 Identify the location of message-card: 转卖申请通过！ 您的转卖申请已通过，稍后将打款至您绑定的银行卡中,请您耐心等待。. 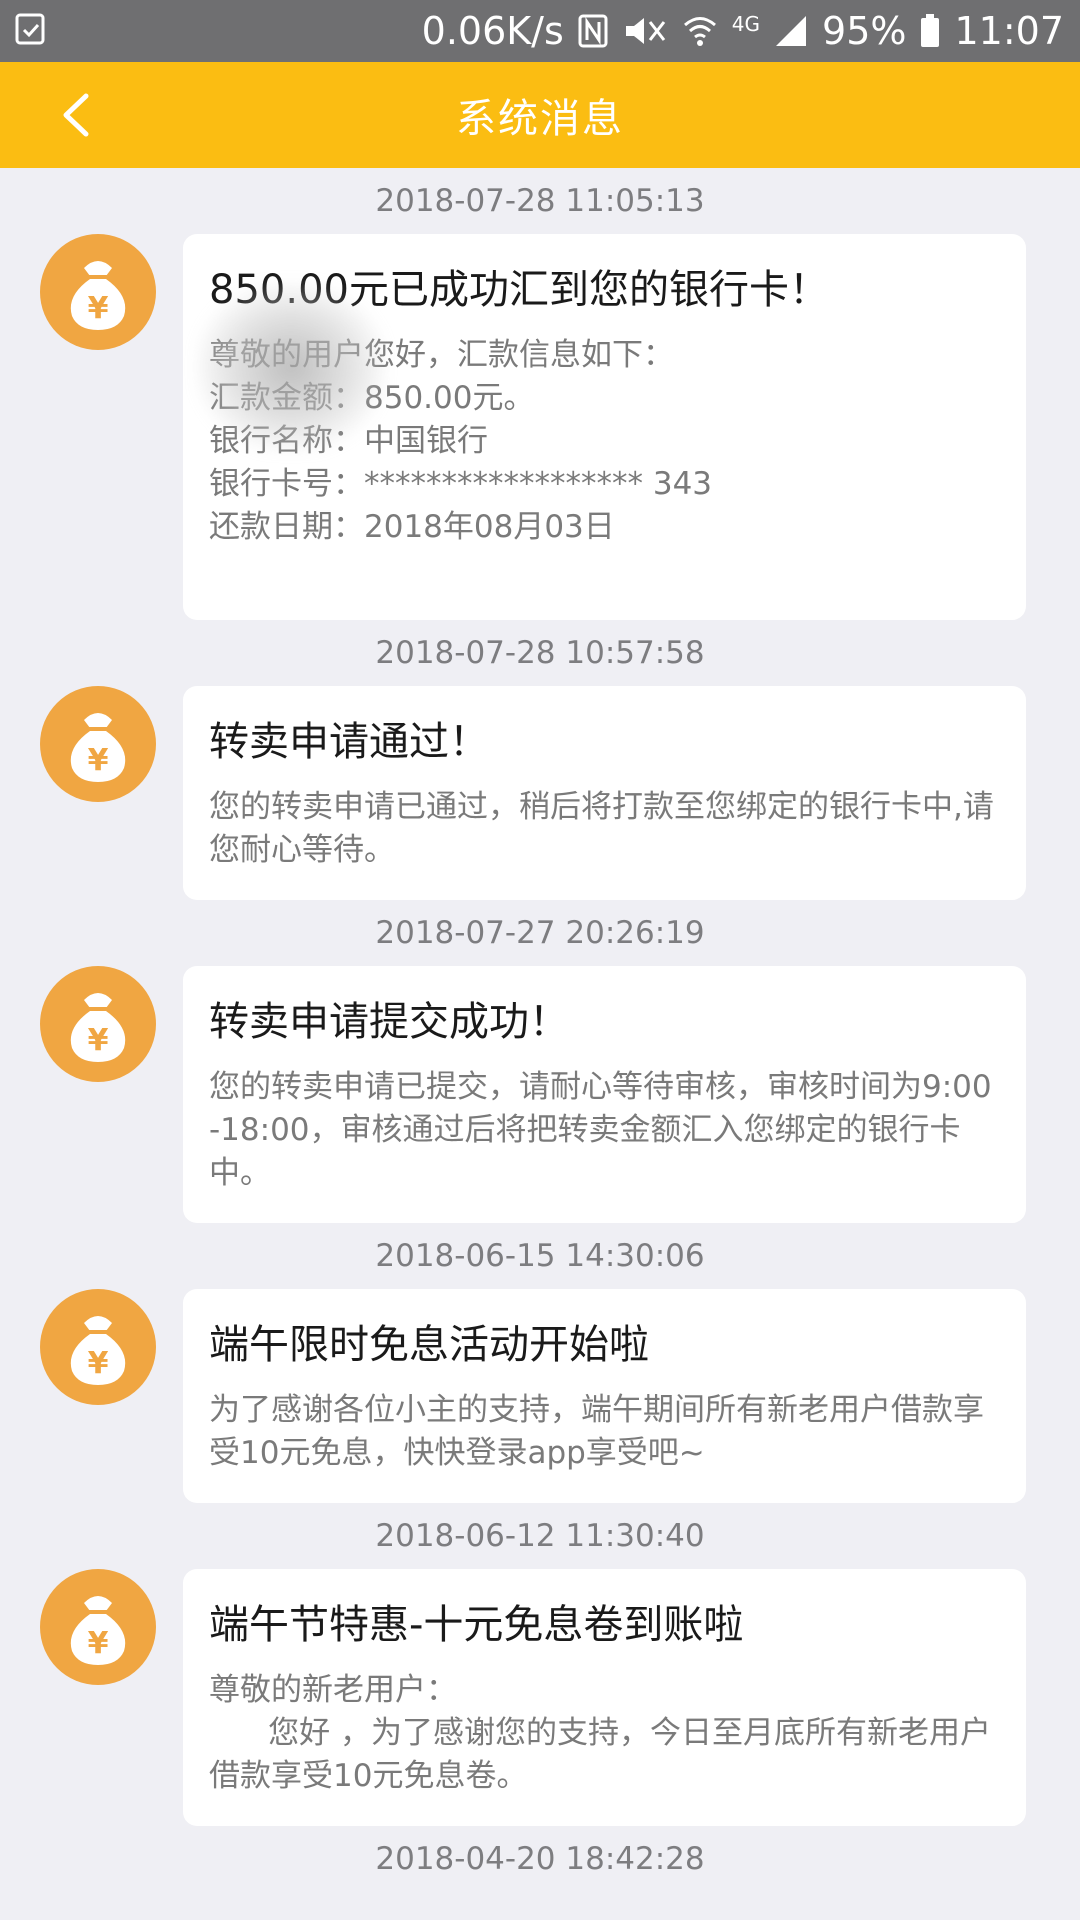
(604, 793).